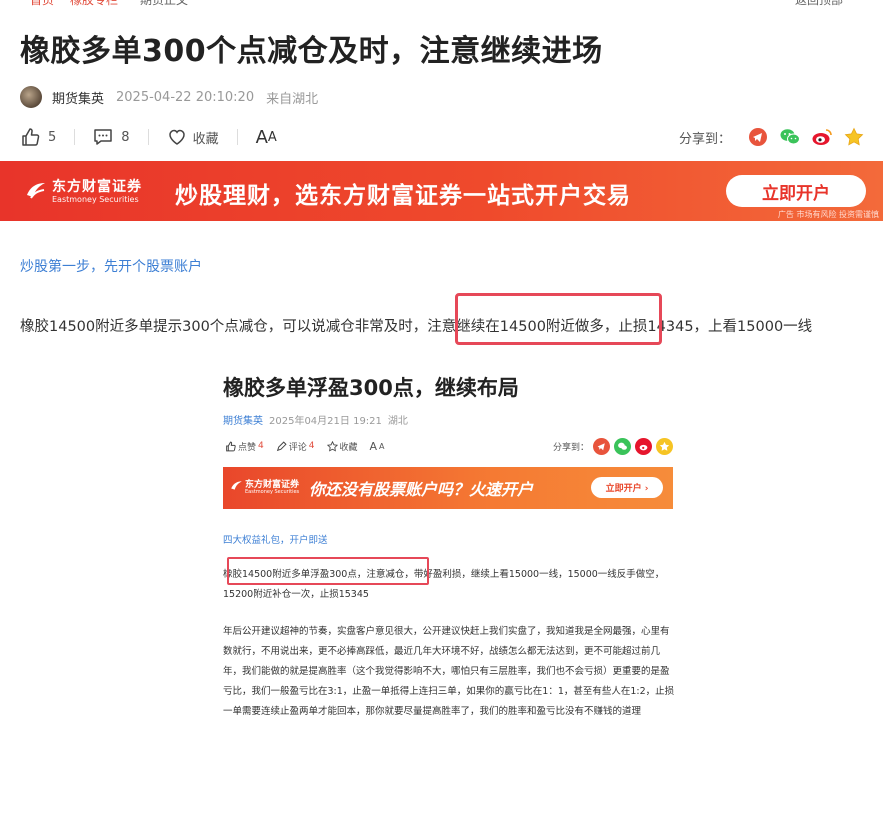  What do you see at coordinates (828, 214) in the screenshot?
I see `ad-disclaimer: 广告 市场有风险 投资需谨慎` at bounding box center [828, 214].